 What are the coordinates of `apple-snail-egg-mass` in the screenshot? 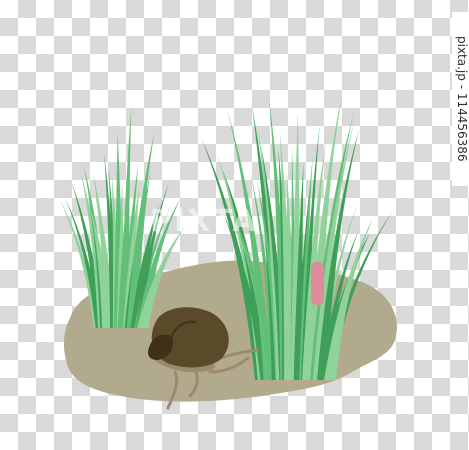 It's located at (317, 283).